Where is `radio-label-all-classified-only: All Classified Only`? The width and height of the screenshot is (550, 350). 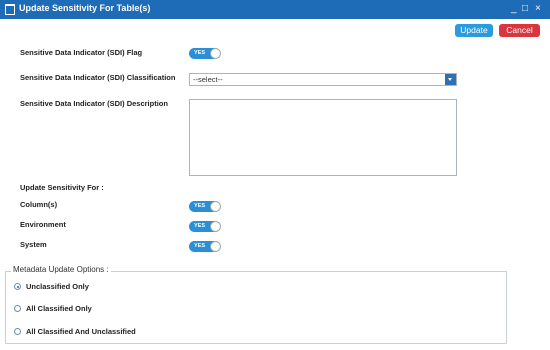
radio-label-all-classified-only: All Classified Only is located at coordinates (59, 308).